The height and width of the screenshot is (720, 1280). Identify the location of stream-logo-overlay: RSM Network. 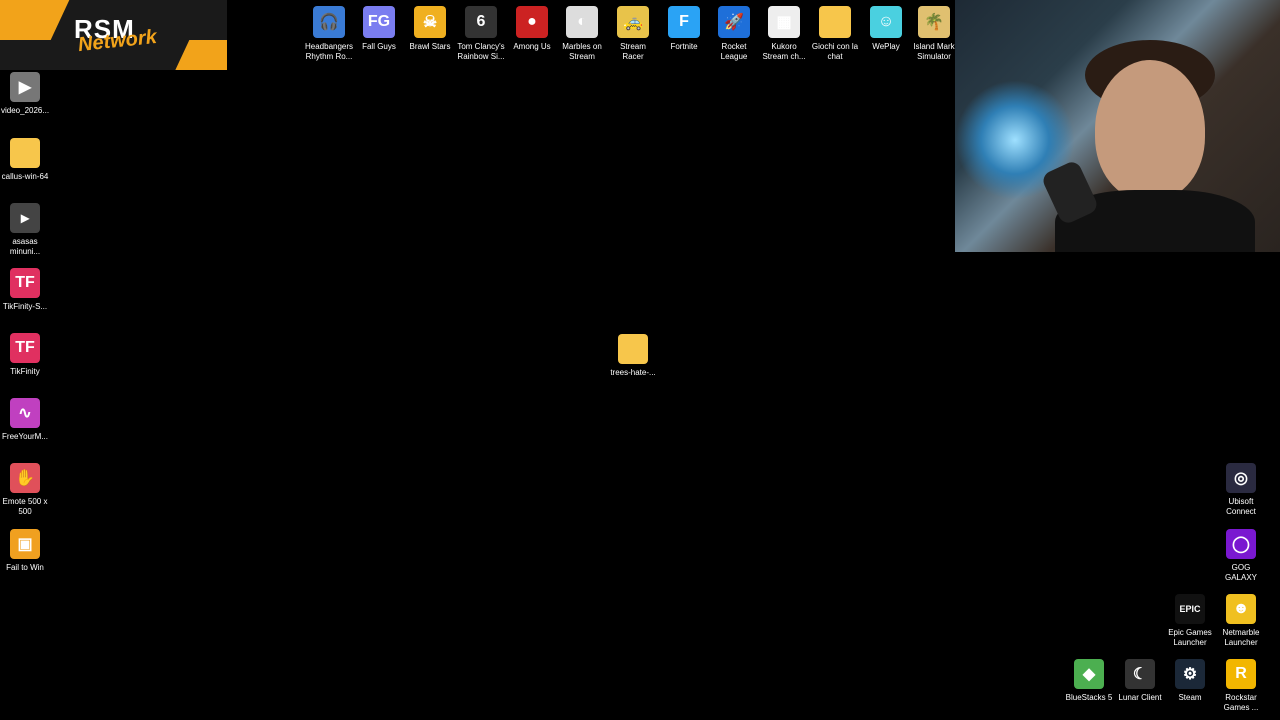
(113, 35).